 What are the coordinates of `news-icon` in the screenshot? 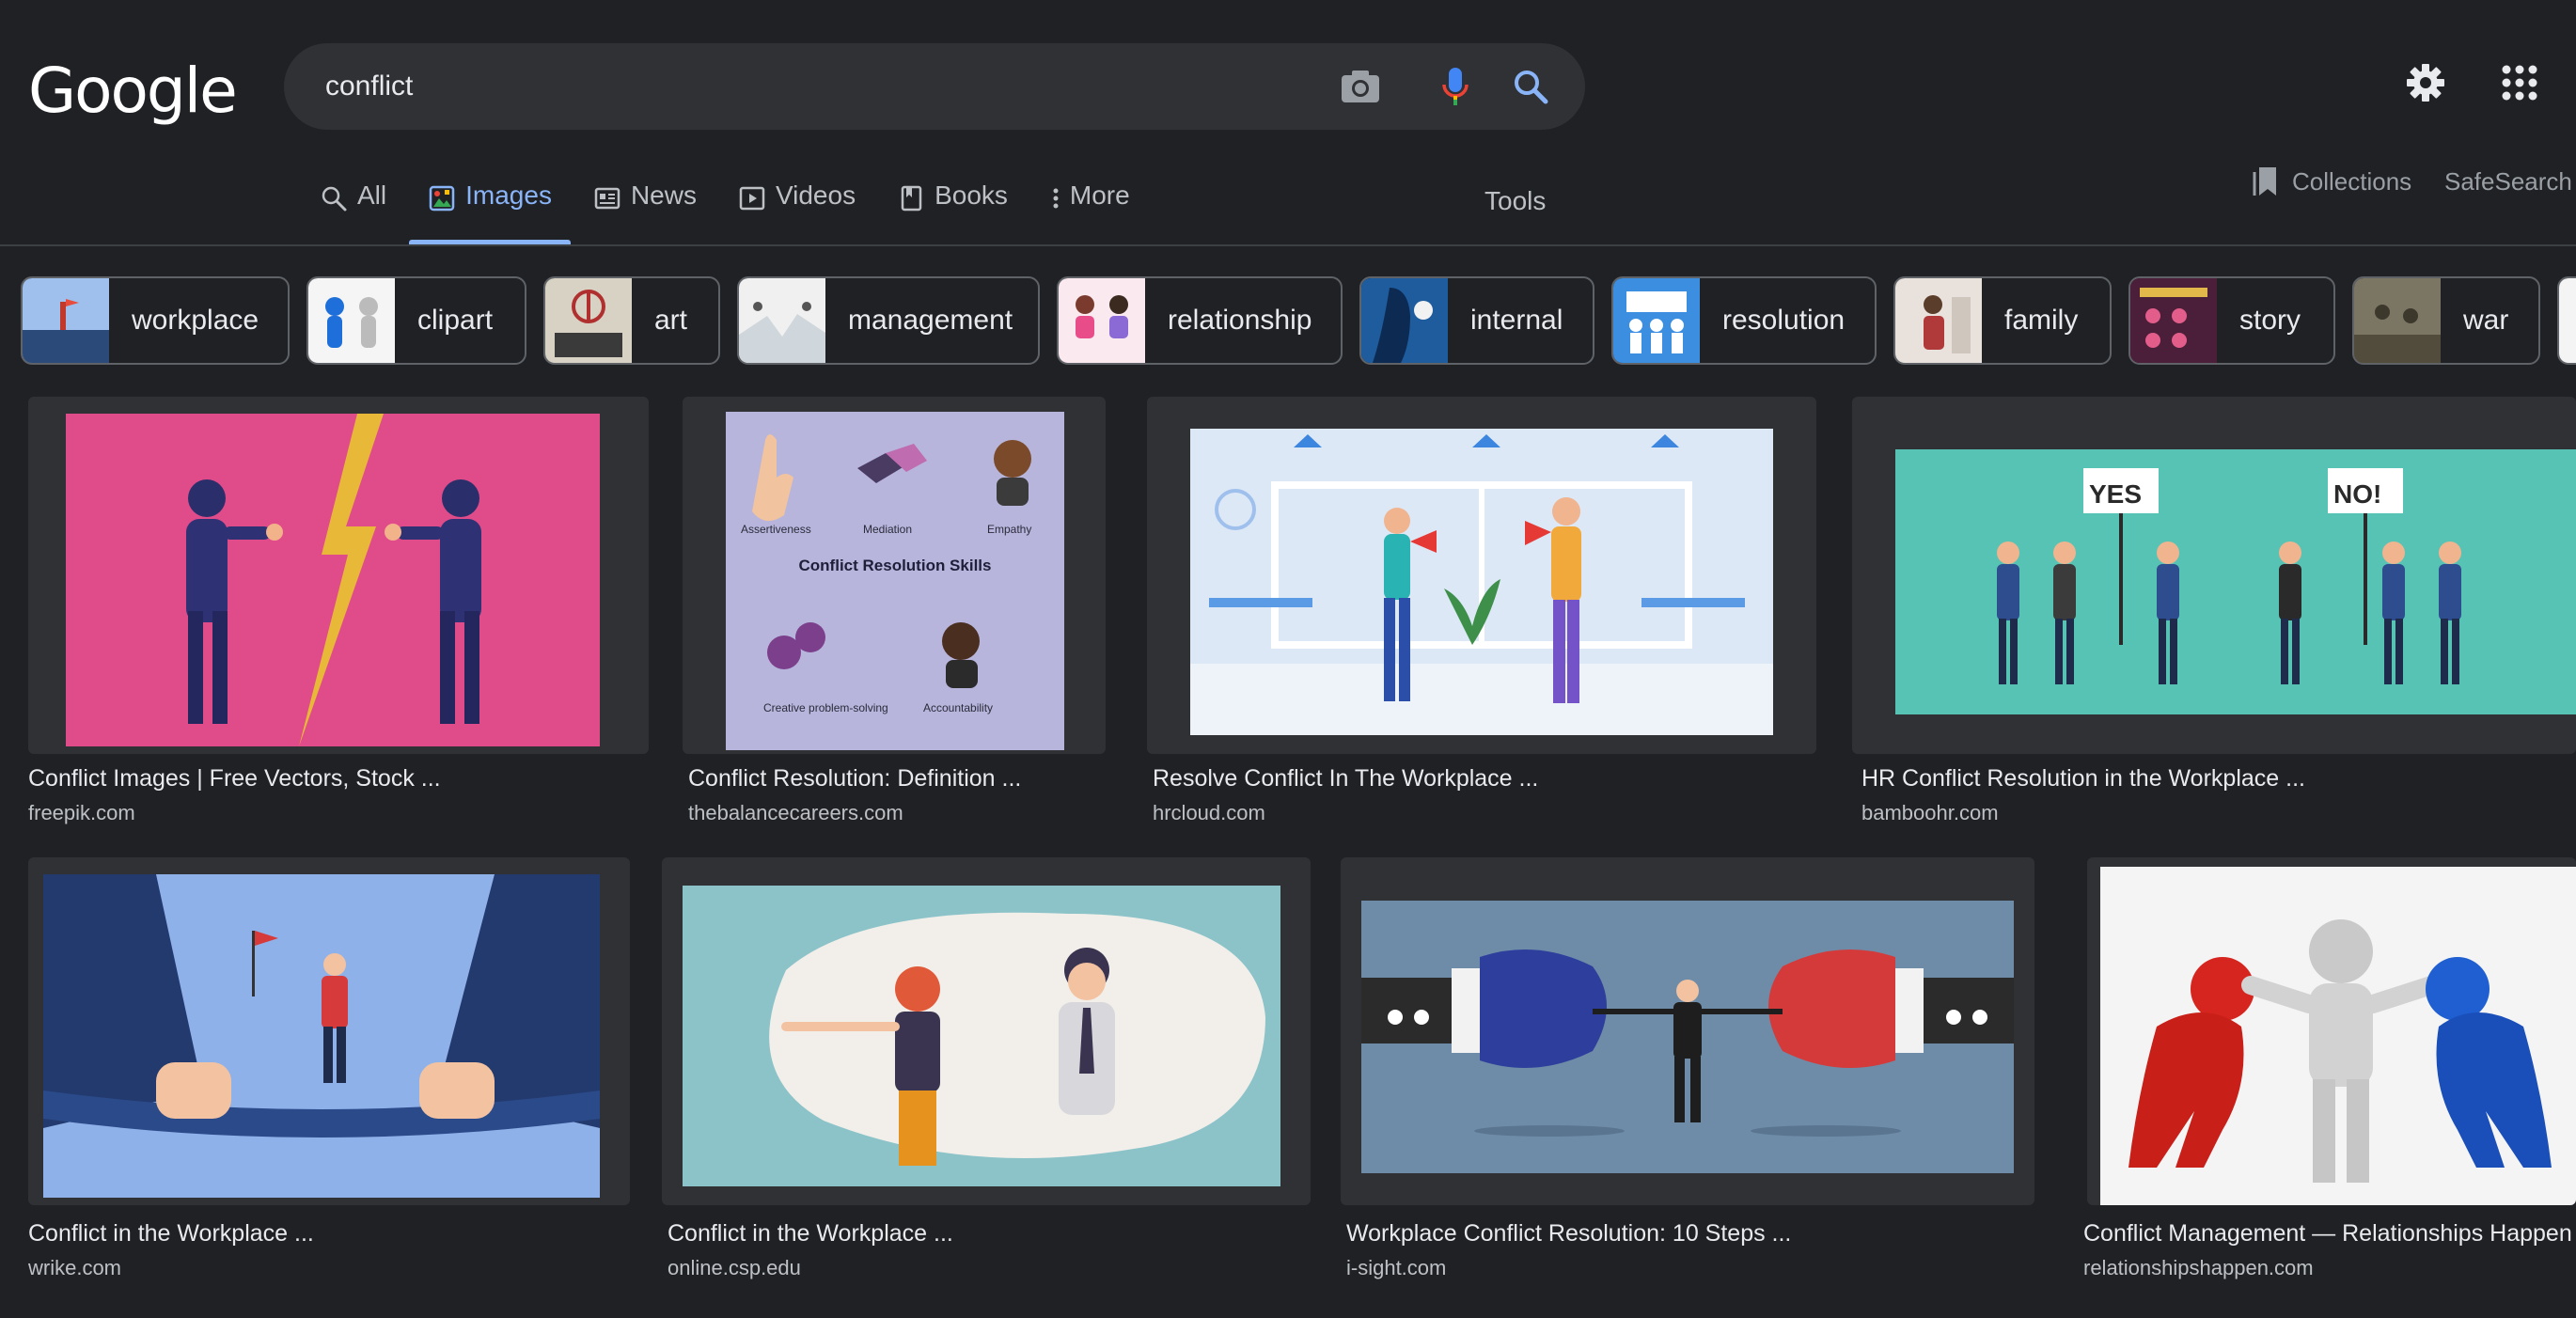 It's located at (607, 198).